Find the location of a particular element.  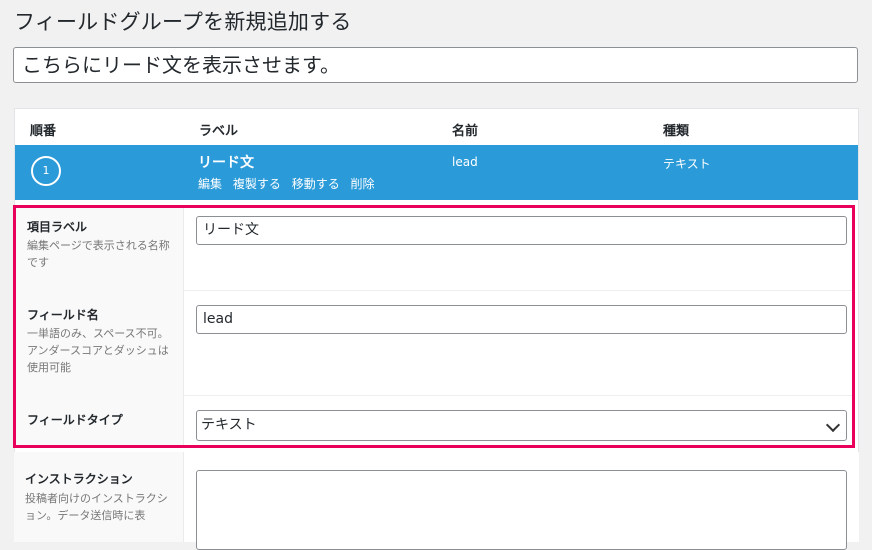

lead-text-input: こちらにリード文を表示させます。 is located at coordinates (435, 65).